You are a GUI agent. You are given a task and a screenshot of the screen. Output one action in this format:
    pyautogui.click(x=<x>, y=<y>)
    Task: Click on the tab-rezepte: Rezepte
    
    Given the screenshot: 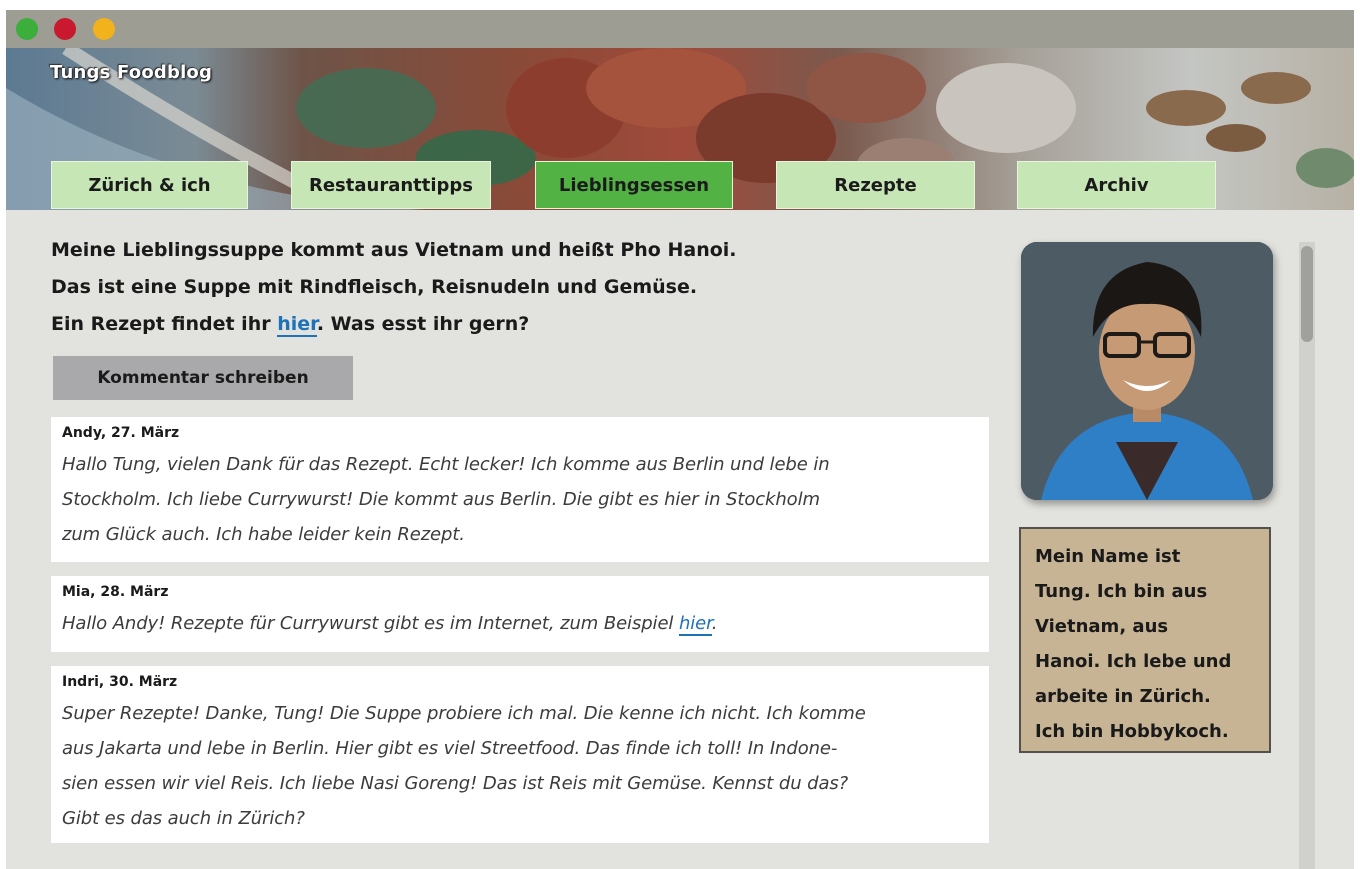 What is the action you would take?
    pyautogui.click(x=875, y=185)
    